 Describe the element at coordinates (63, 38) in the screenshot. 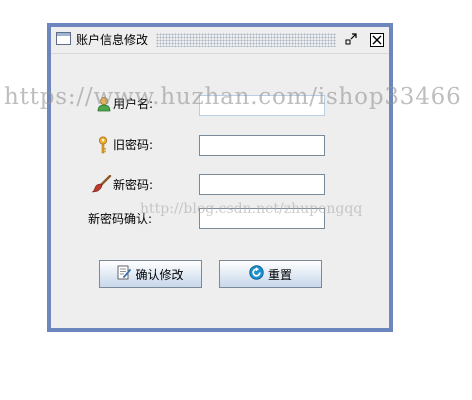

I see `window-icon` at that location.